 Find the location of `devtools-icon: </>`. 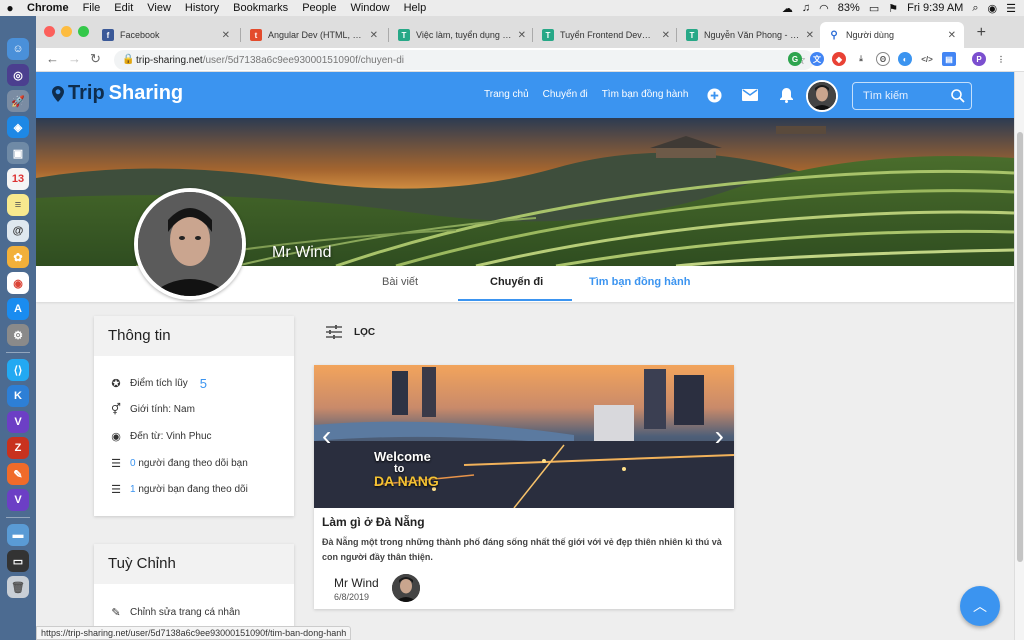

devtools-icon: </> is located at coordinates (927, 59).